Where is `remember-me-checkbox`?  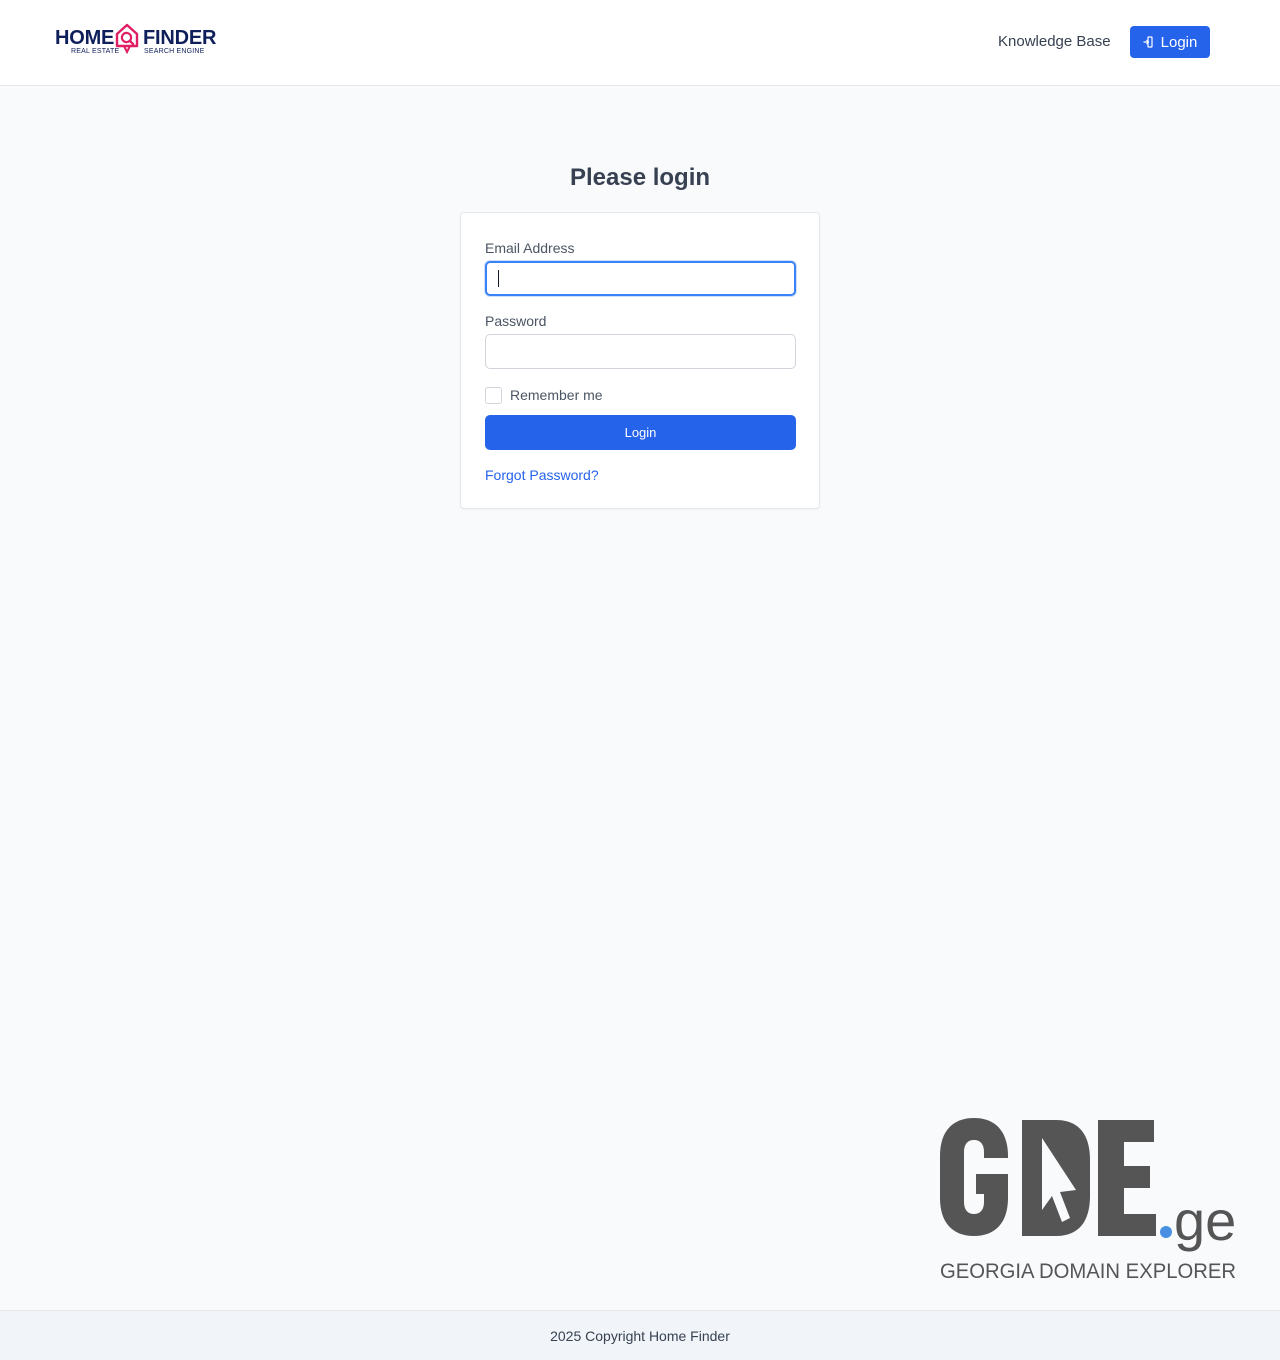 remember-me-checkbox is located at coordinates (493, 395).